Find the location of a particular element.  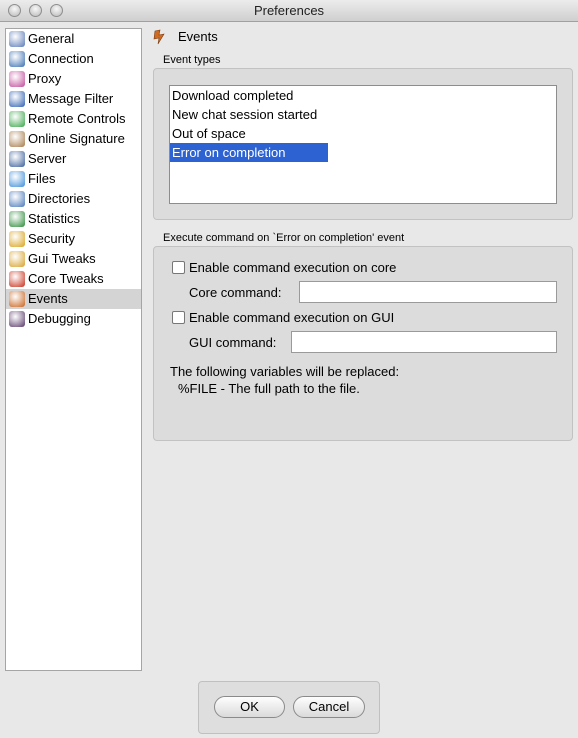

sidebar-item-proxy: Proxy is located at coordinates (73, 79).